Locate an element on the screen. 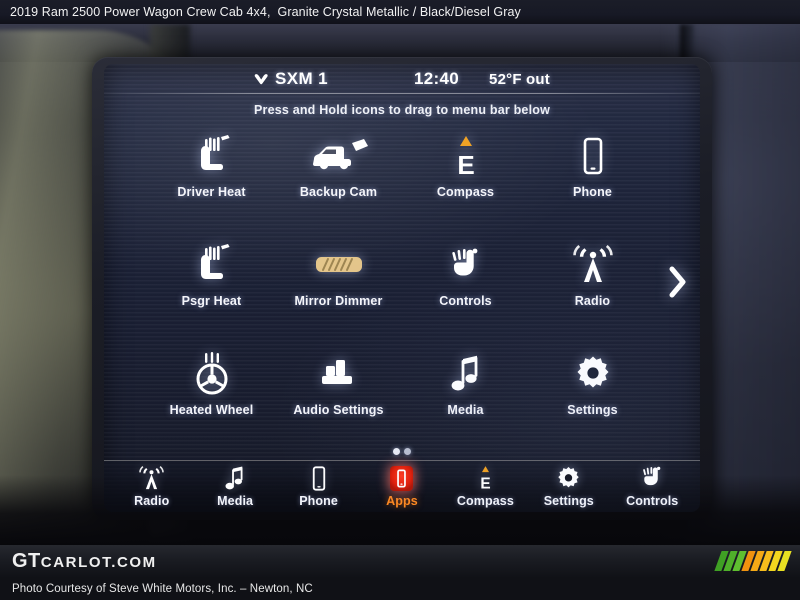 This screenshot has width=800, height=600. status-clock: 12:40 is located at coordinates (437, 78).